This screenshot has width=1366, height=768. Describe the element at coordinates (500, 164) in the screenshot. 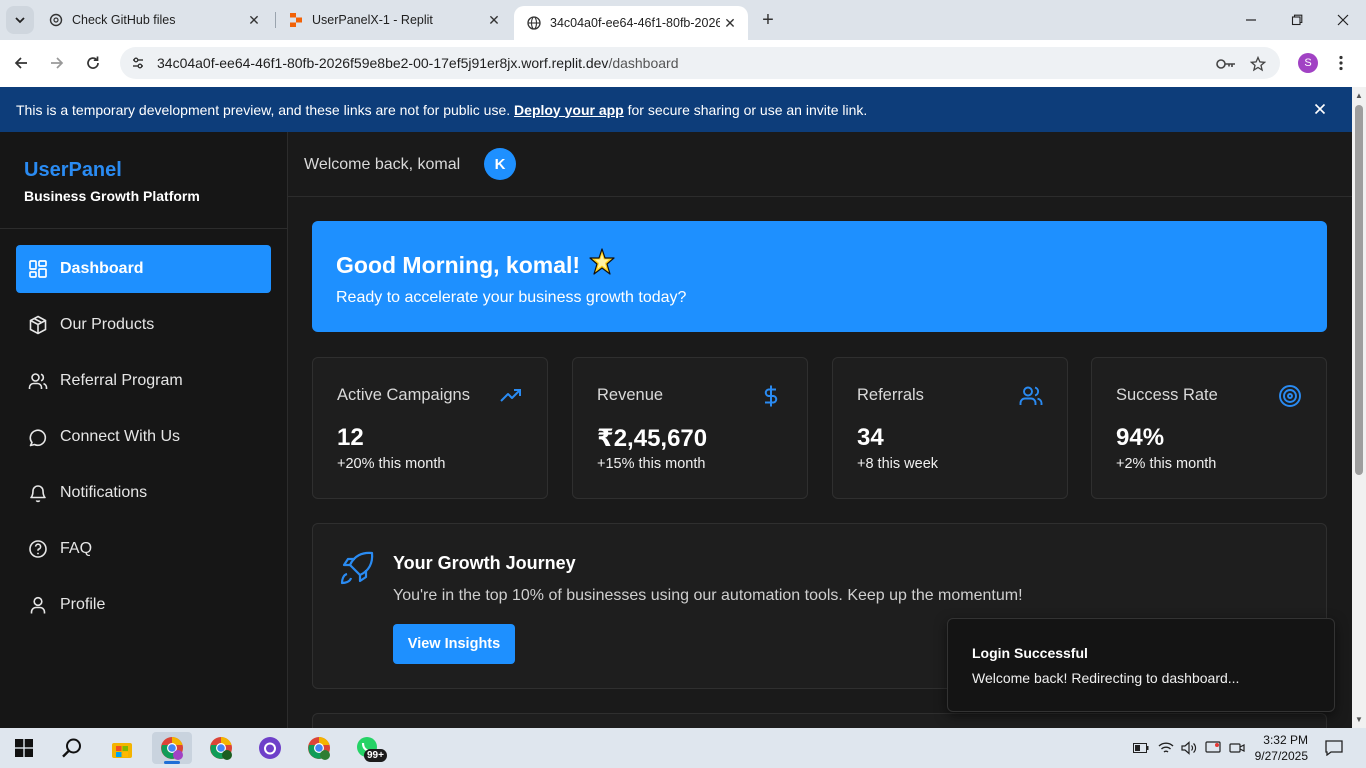

I see `user-avatar: K` at that location.